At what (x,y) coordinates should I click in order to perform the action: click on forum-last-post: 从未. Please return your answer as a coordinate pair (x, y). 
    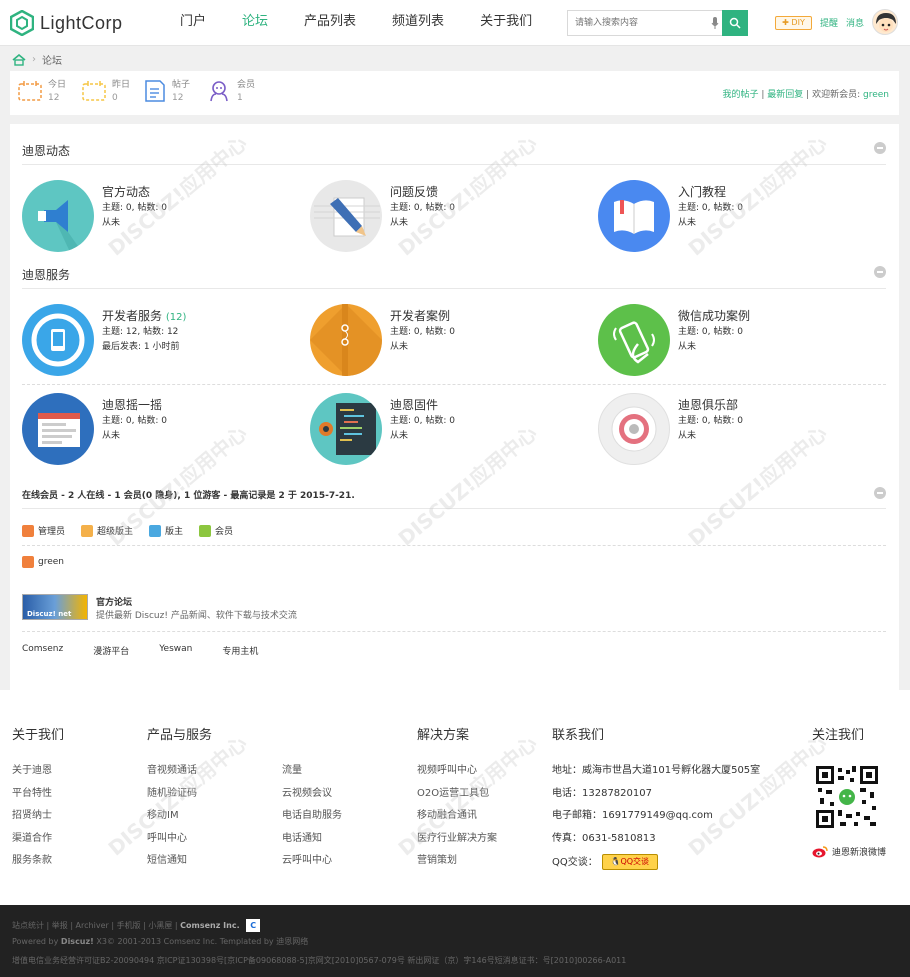
    Looking at the image, I should click on (687, 223).